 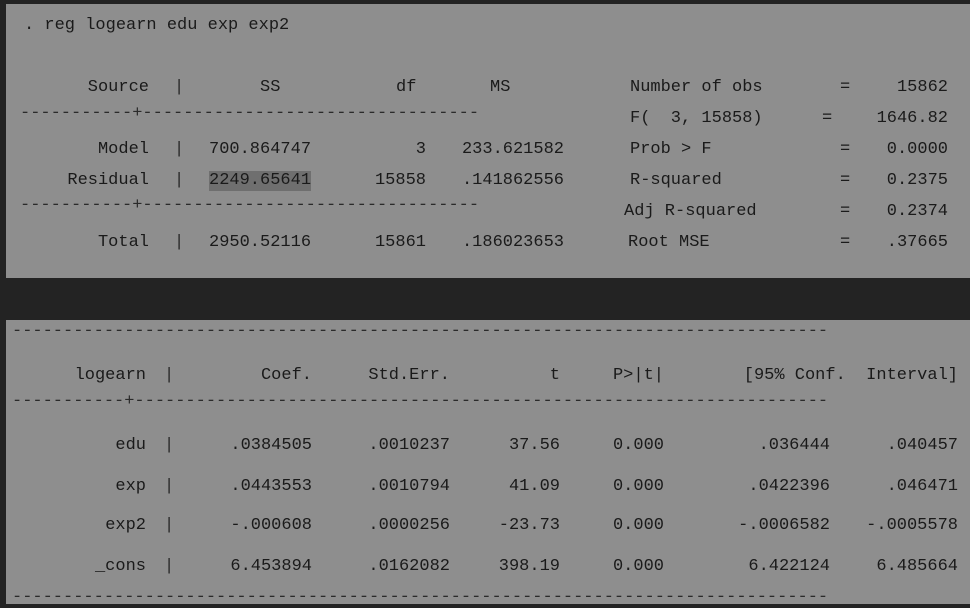 I want to click on stat-value: 0.0000, so click(x=900, y=150).